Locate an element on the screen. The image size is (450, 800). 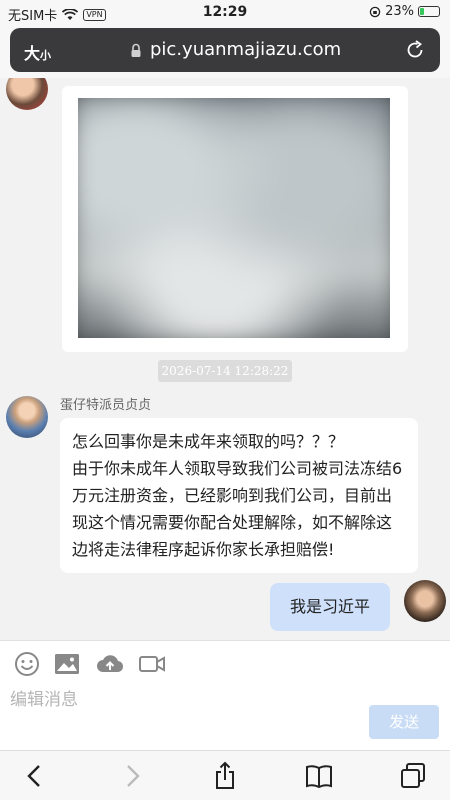
status-right: 23% is located at coordinates (404, 11).